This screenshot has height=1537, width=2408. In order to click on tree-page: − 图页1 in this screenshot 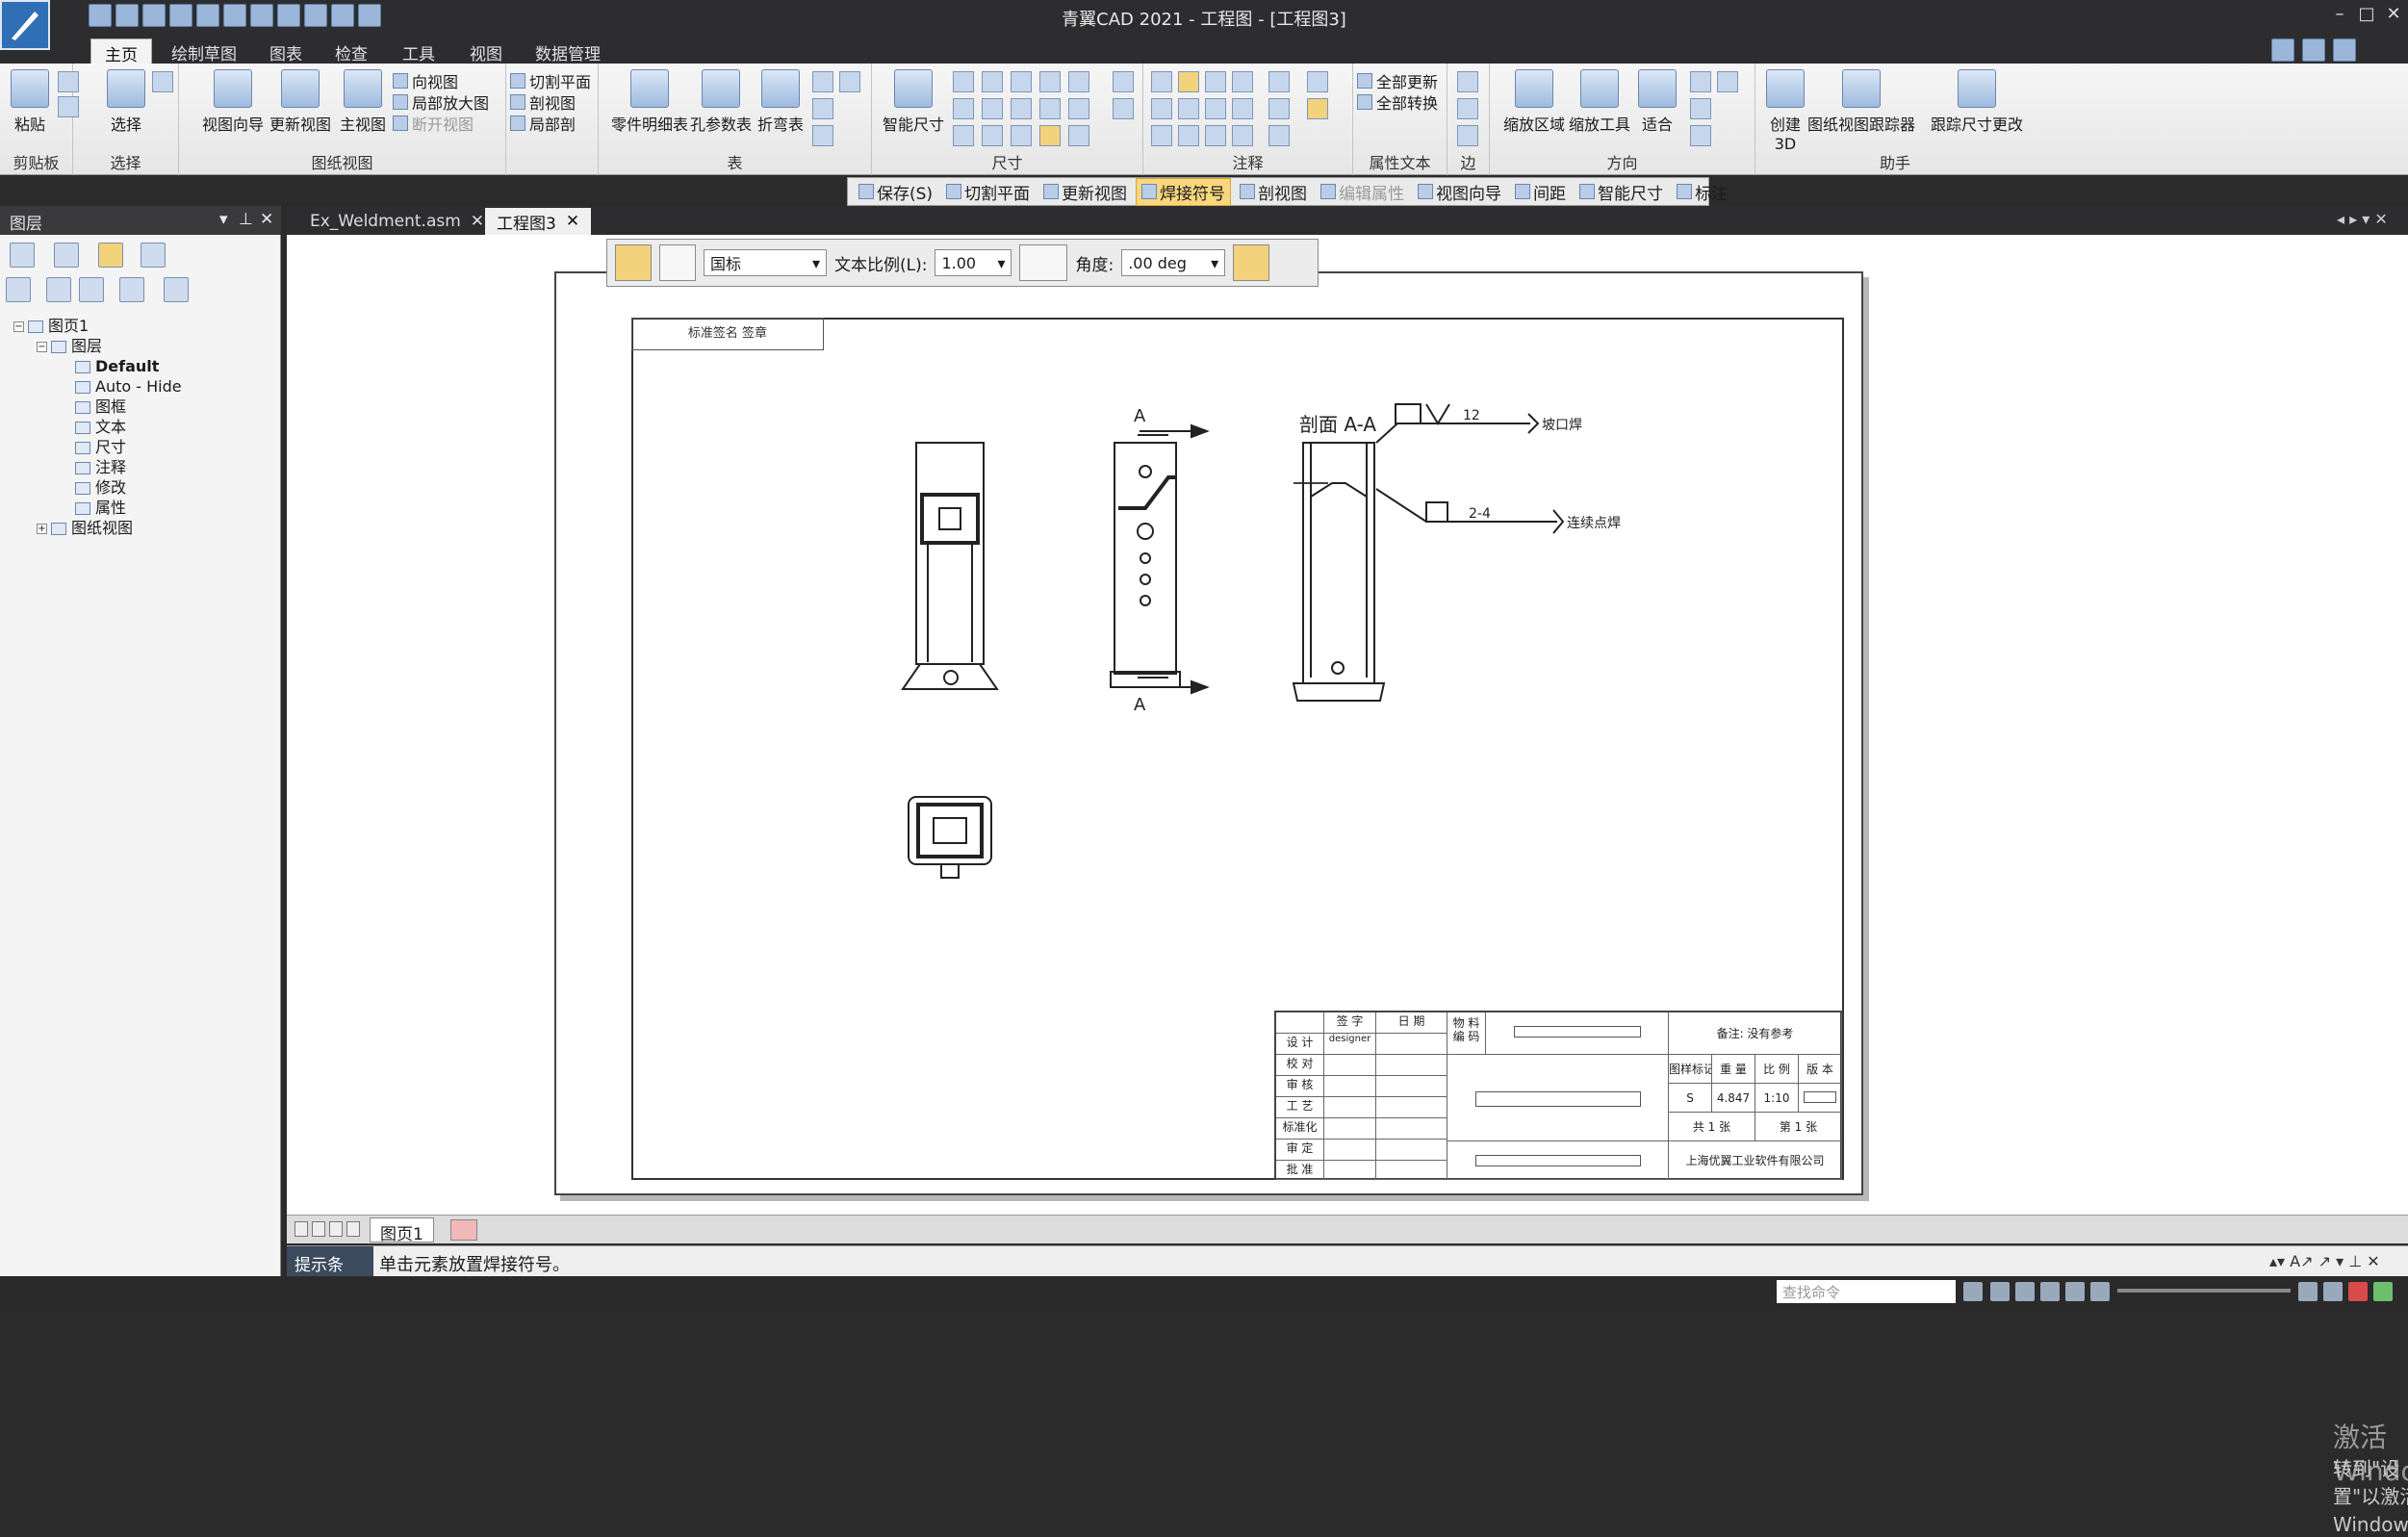, I will do `click(97, 326)`.